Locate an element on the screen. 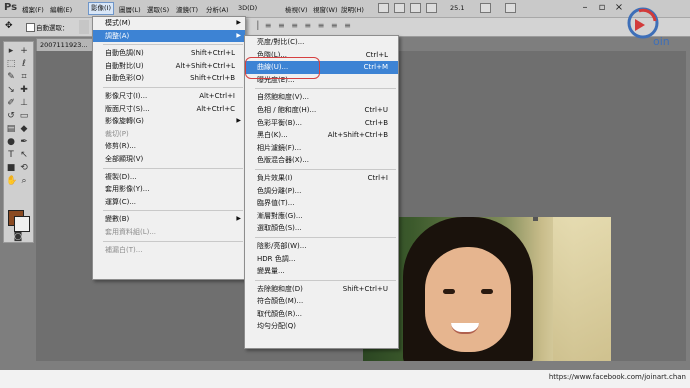 This screenshot has width=690, height=388. minibridge-icon is located at coordinates (399, 8).